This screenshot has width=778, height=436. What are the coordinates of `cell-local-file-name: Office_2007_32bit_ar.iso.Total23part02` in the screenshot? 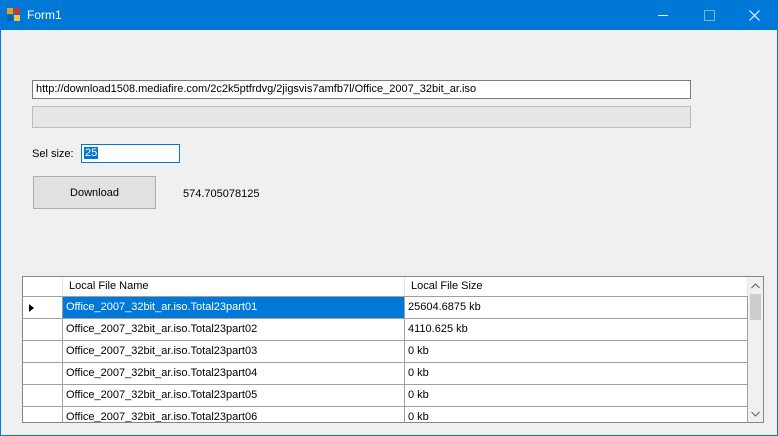 It's located at (234, 330).